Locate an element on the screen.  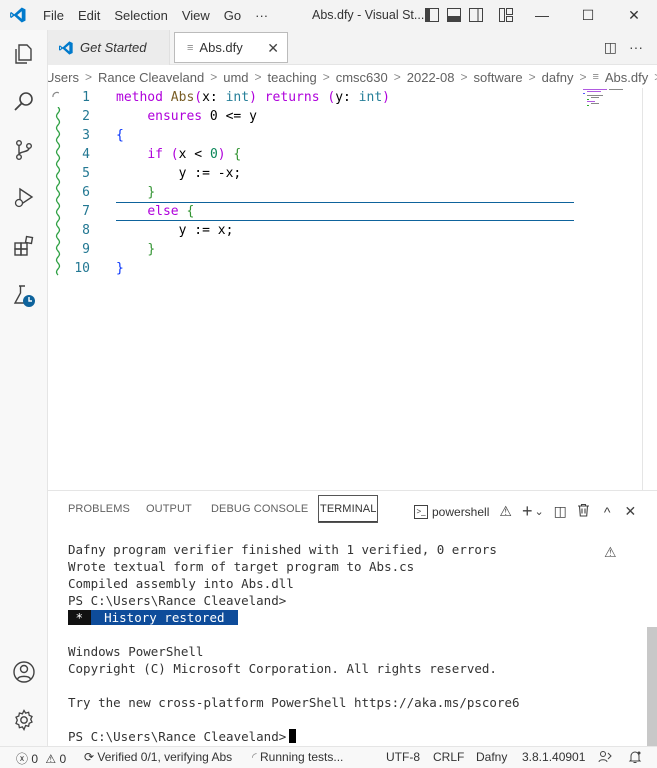
source-control-icon is located at coordinates (24, 150).